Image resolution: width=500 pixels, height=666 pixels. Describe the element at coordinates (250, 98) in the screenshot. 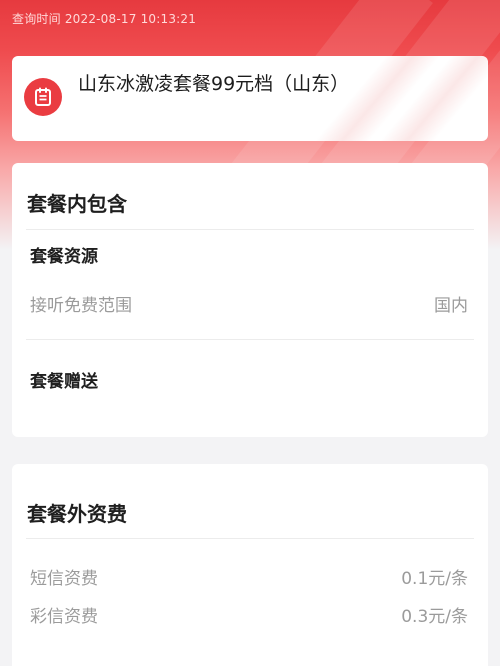

I see `plan-card: 山东冰激凌套餐99元档（山东）` at that location.